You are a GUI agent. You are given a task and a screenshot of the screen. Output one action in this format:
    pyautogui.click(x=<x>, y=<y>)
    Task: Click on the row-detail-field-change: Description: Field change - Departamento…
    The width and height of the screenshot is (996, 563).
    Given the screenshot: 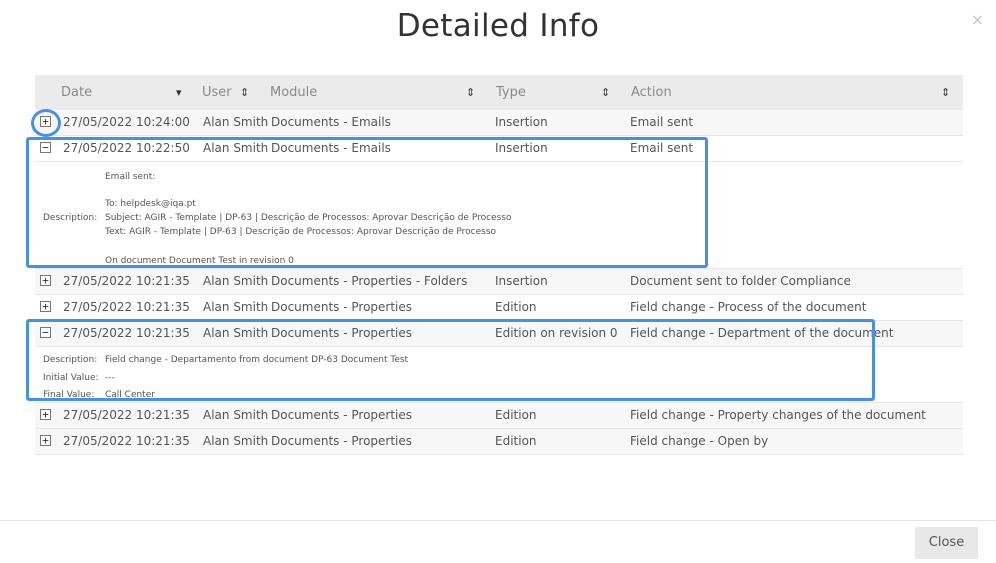 What is the action you would take?
    pyautogui.click(x=499, y=375)
    